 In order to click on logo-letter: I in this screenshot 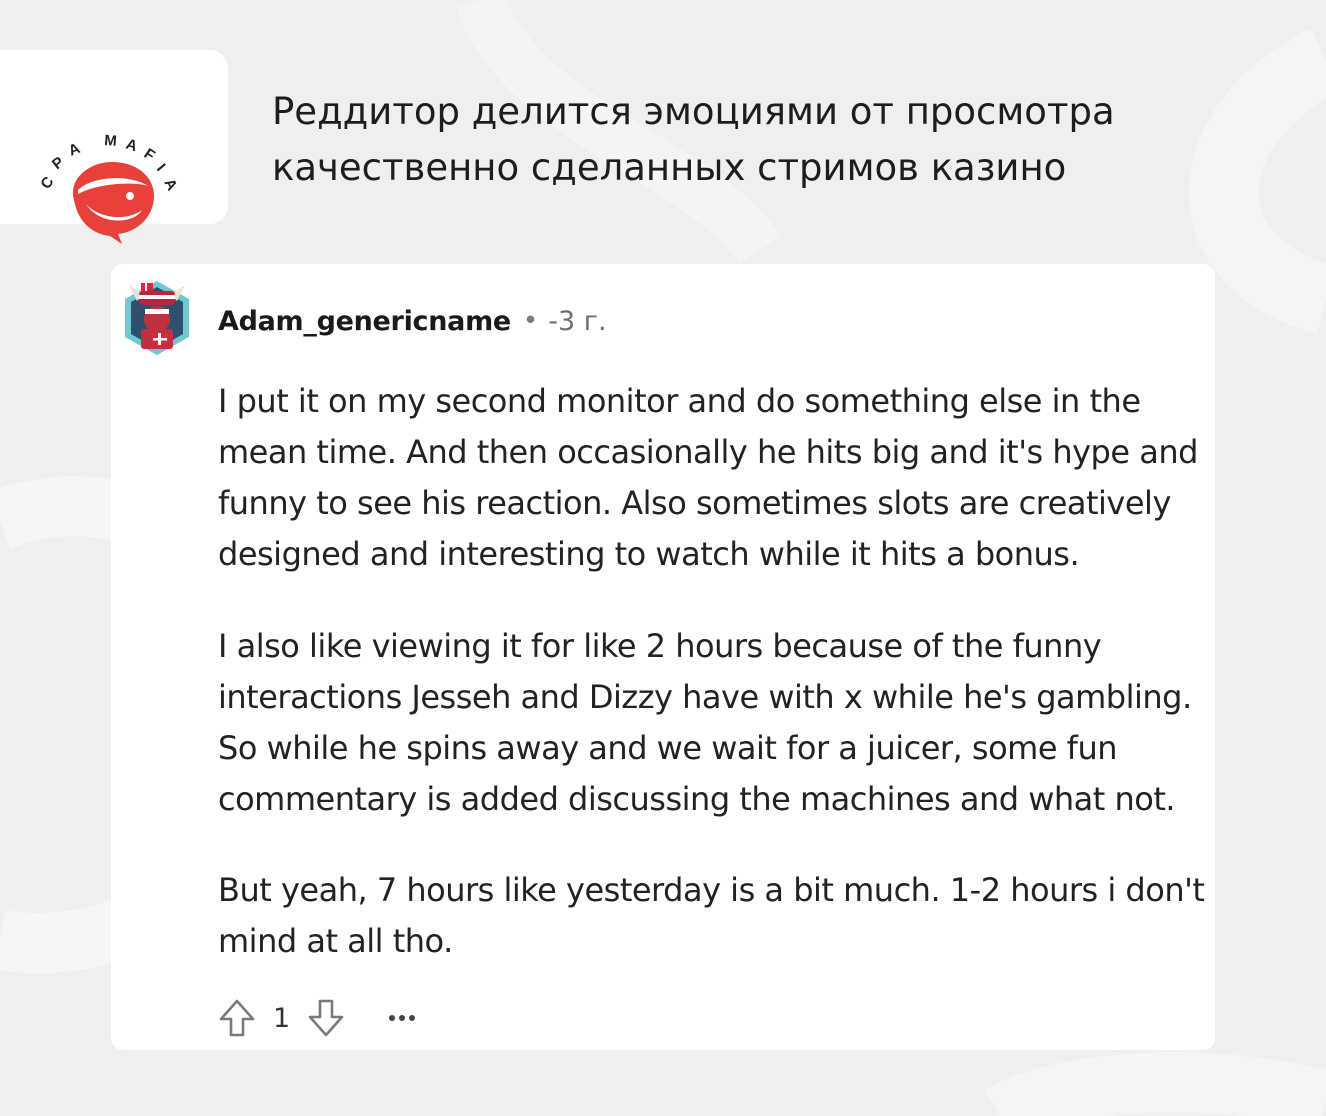, I will do `click(161, 168)`.